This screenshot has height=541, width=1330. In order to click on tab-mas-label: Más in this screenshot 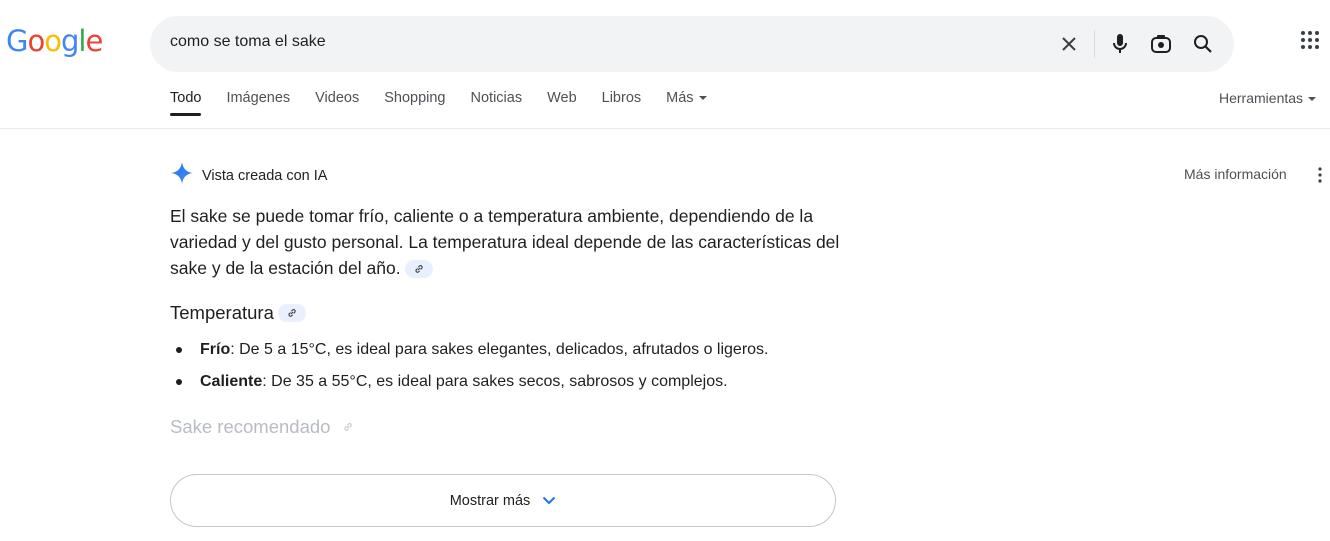, I will do `click(680, 98)`.